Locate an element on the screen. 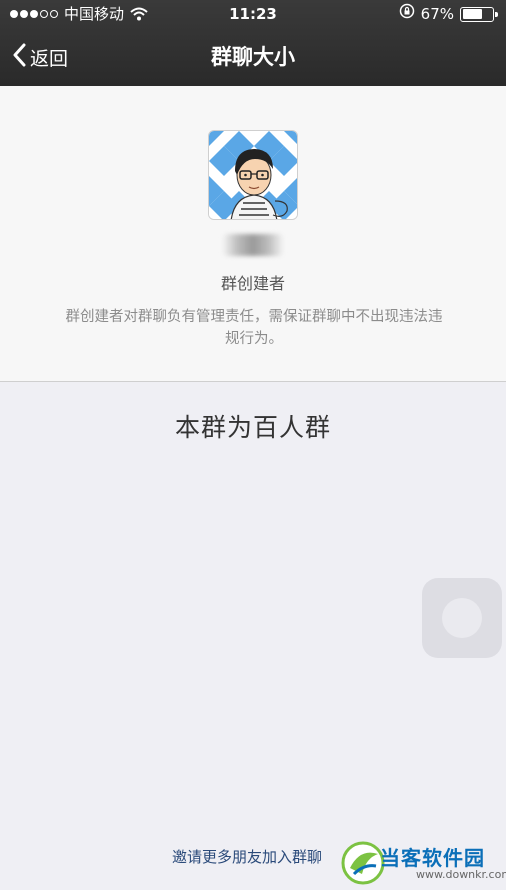 The width and height of the screenshot is (506, 890). watermark-name: 当客软件园 is located at coordinates (432, 858).